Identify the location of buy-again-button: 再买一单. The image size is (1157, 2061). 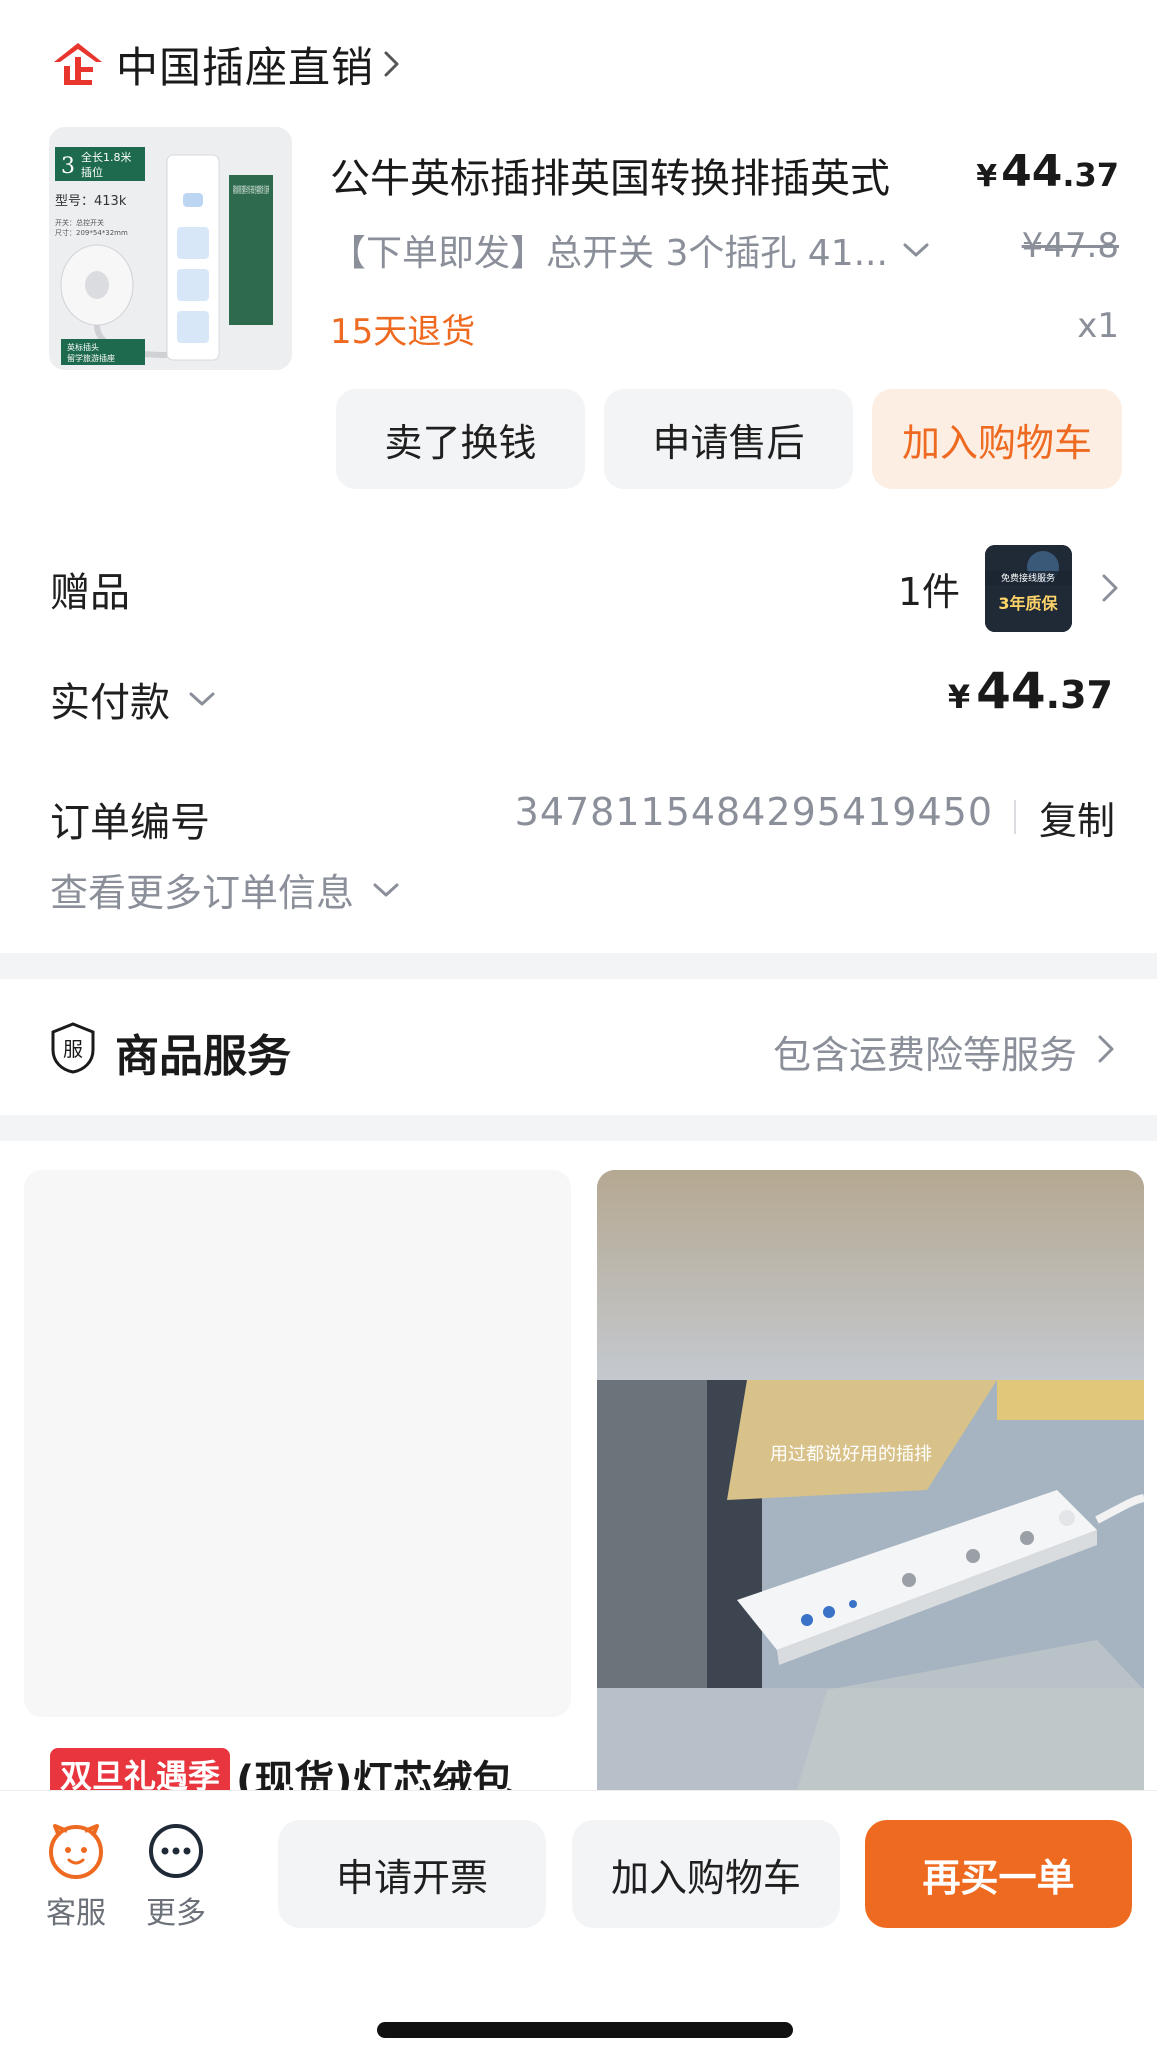
(998, 1874).